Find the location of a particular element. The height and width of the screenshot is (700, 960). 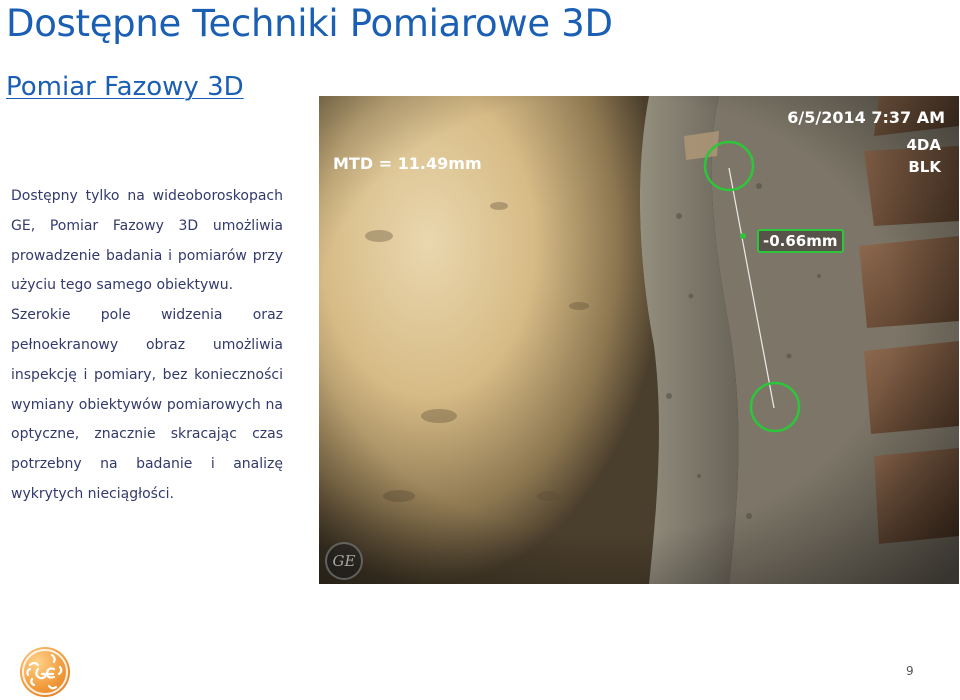

ge-watermark-icon: GE is located at coordinates (344, 561).